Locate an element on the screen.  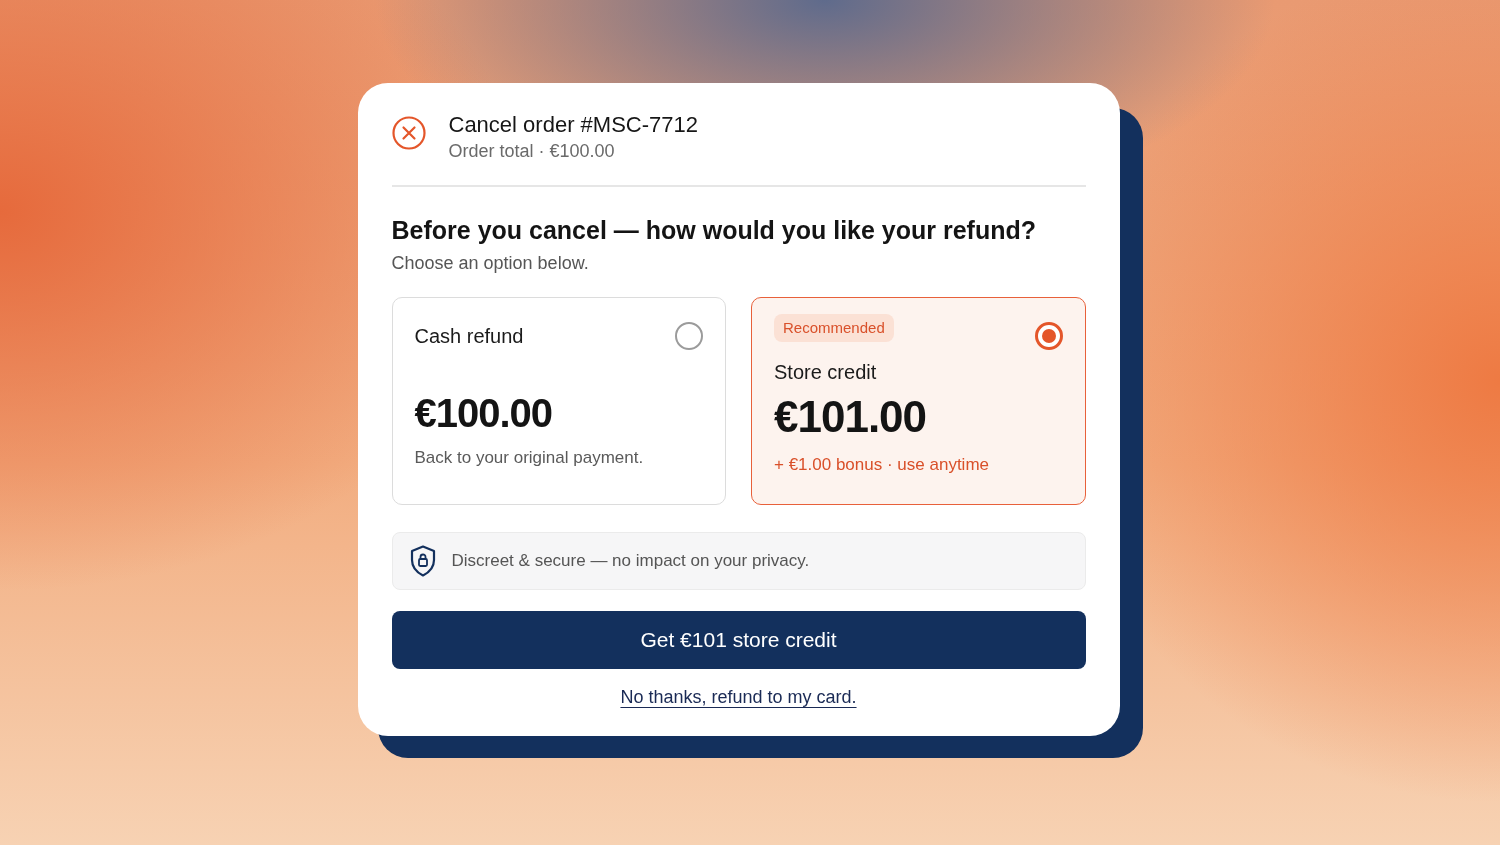
option-amount: €101.00 is located at coordinates (851, 417).